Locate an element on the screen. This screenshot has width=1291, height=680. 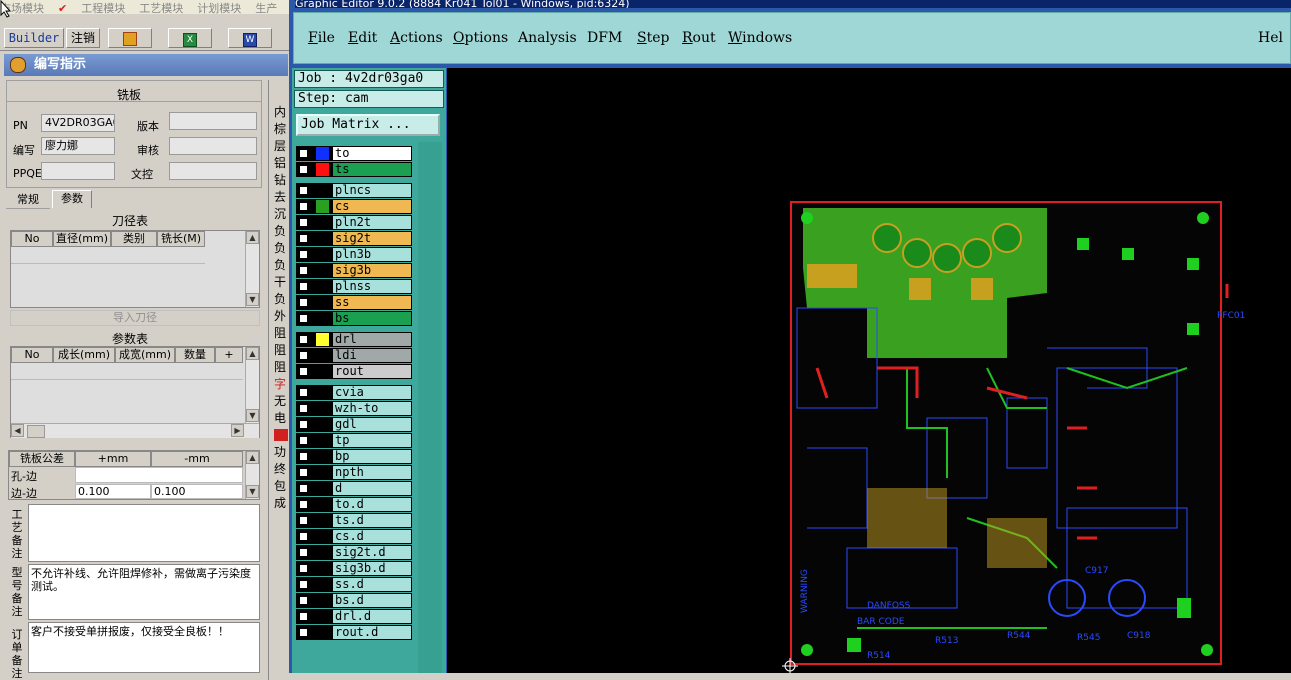
layer-row-npth: npth is located at coordinates (356, 472).